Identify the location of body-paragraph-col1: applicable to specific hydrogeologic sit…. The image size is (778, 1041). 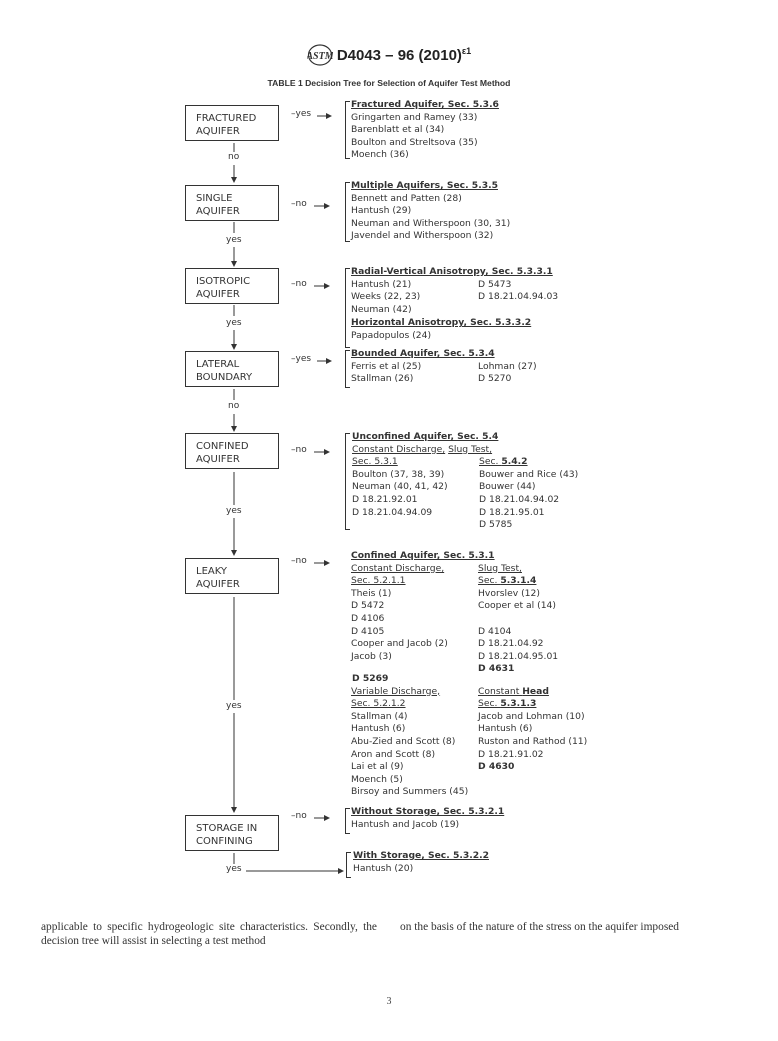
(209, 934).